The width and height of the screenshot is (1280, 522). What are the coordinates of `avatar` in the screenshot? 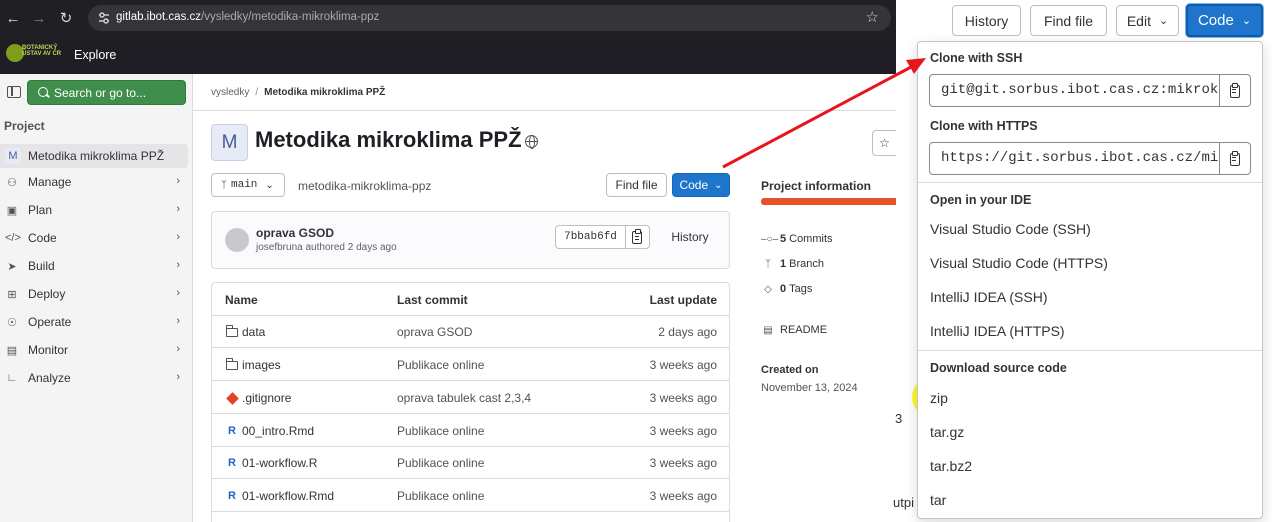 It's located at (237, 240).